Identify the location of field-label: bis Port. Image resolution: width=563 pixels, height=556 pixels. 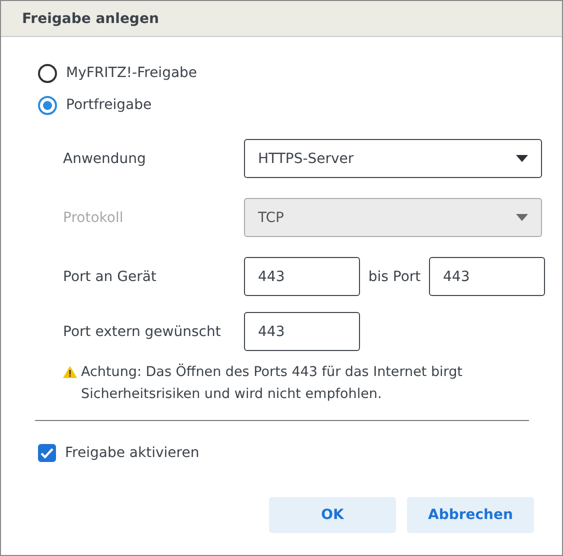
(394, 276).